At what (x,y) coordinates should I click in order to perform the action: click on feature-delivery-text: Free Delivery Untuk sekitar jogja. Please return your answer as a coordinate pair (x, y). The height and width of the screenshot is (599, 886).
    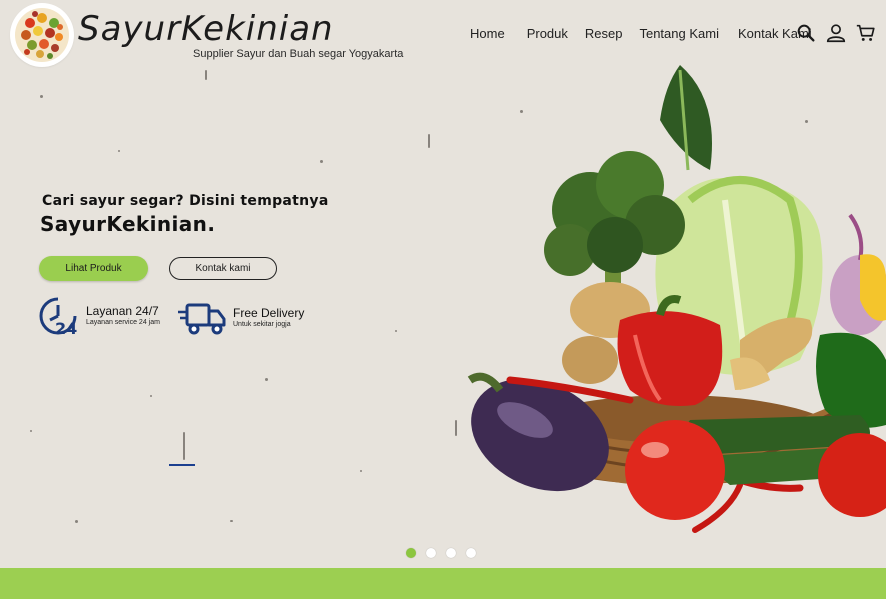
    Looking at the image, I should click on (269, 317).